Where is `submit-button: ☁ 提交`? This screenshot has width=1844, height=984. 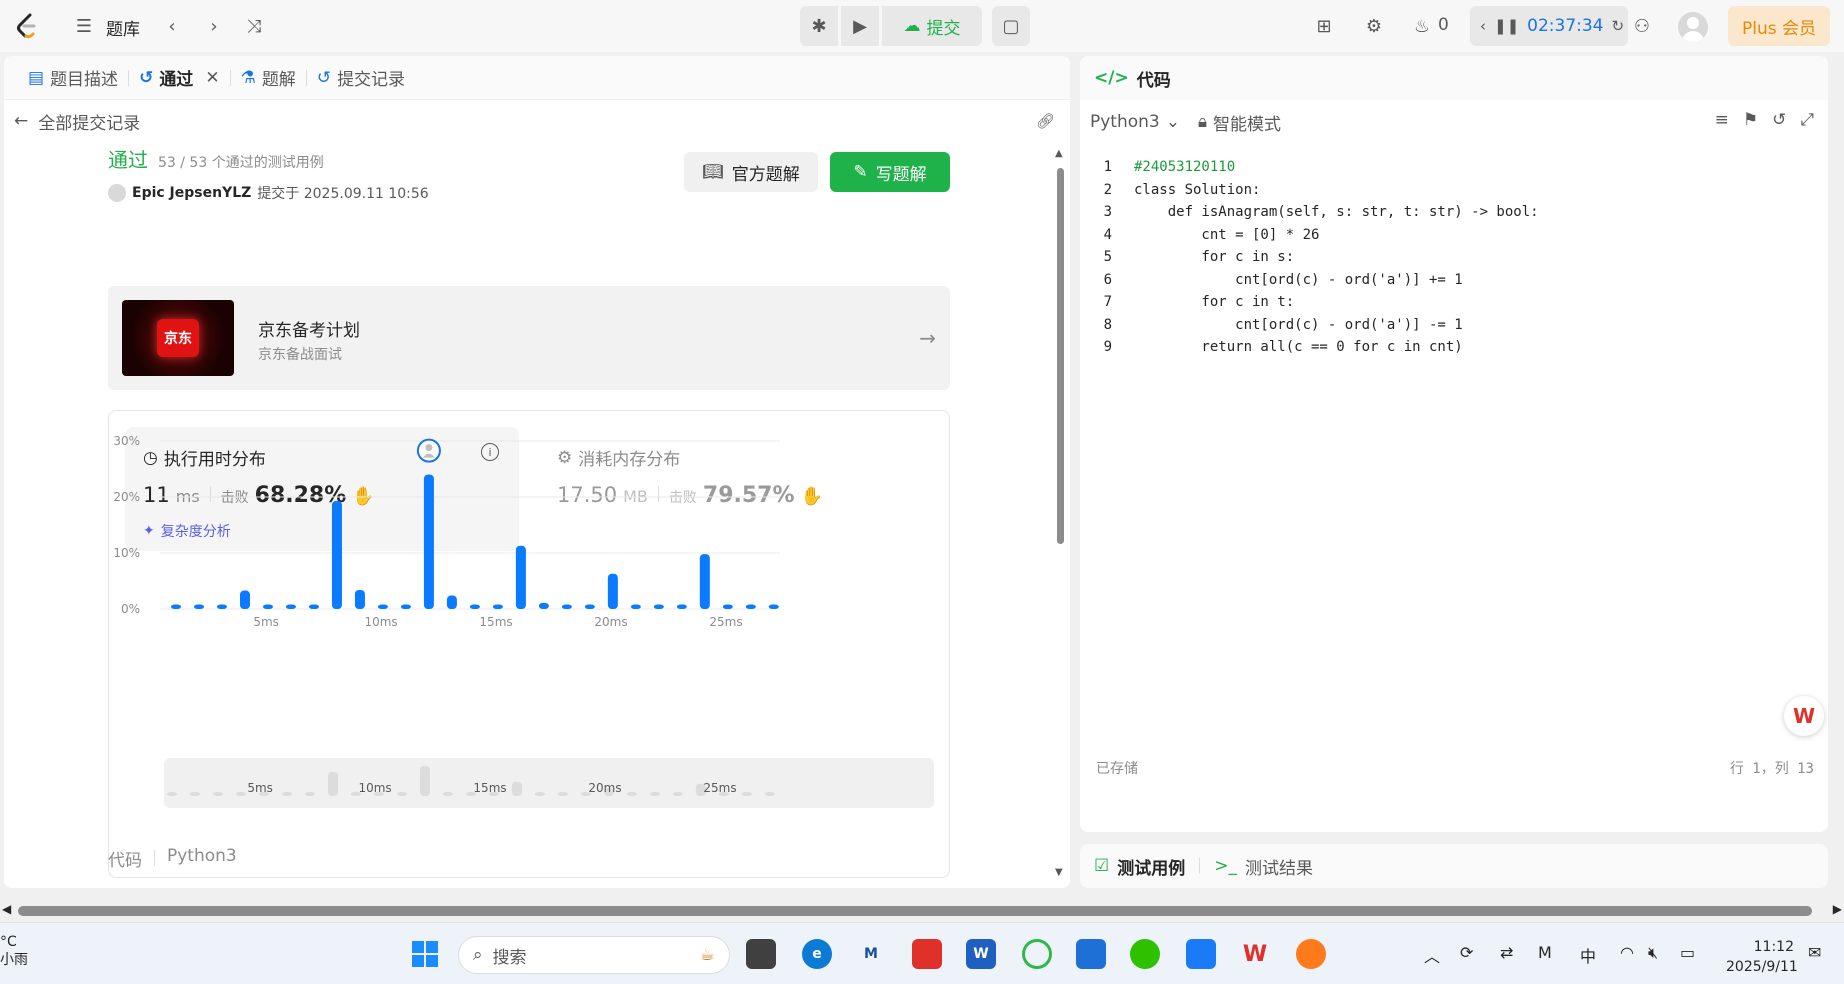
submit-button: ☁ 提交 is located at coordinates (932, 26).